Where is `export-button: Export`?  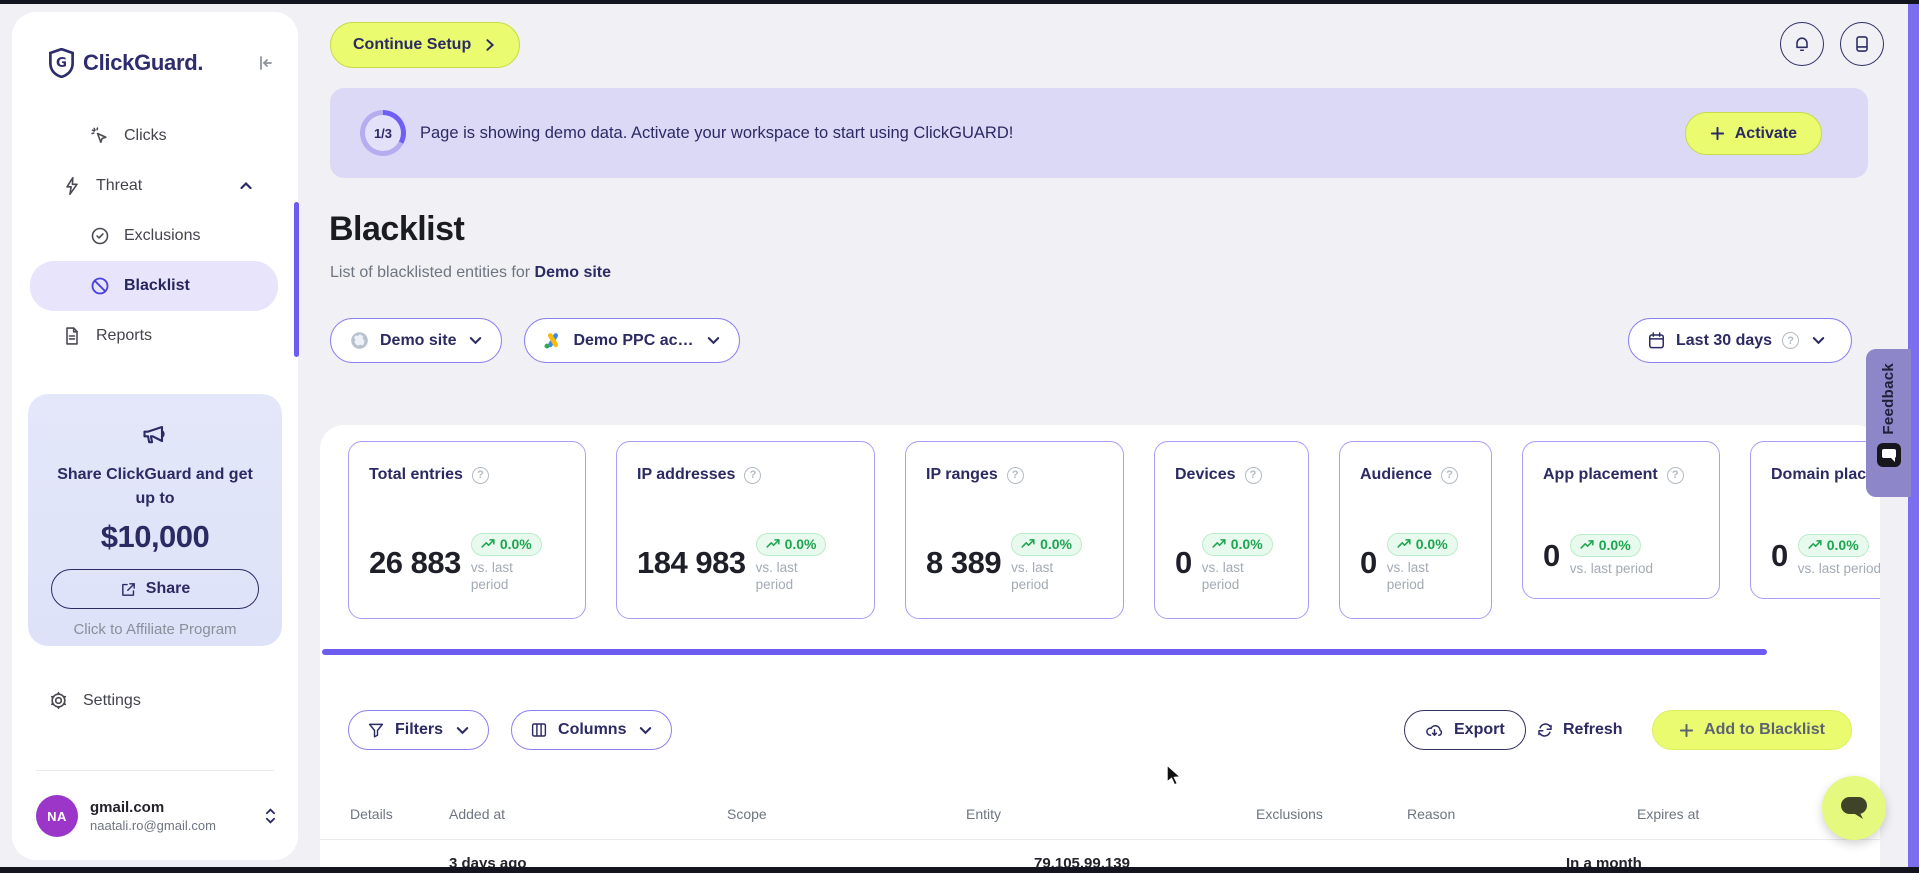 export-button: Export is located at coordinates (1465, 730).